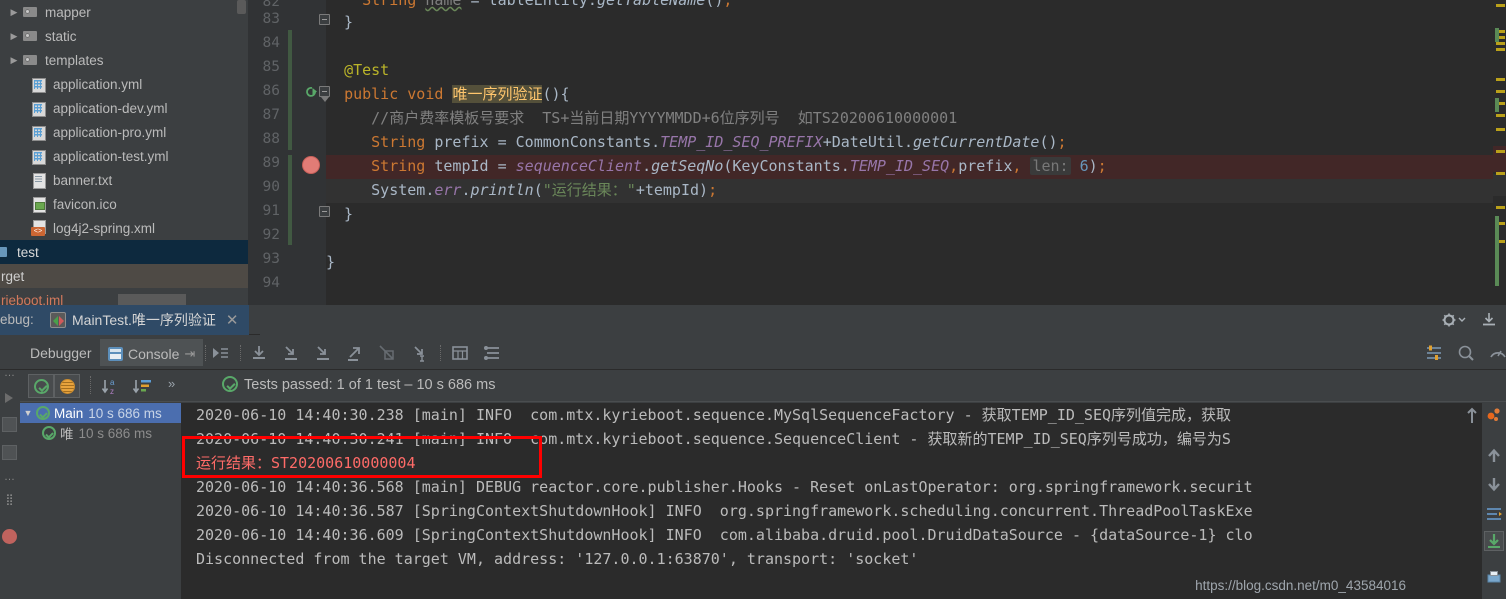 The height and width of the screenshot is (599, 1506). What do you see at coordinates (28, 413) in the screenshot?
I see `chevron-down-icon: ▼` at bounding box center [28, 413].